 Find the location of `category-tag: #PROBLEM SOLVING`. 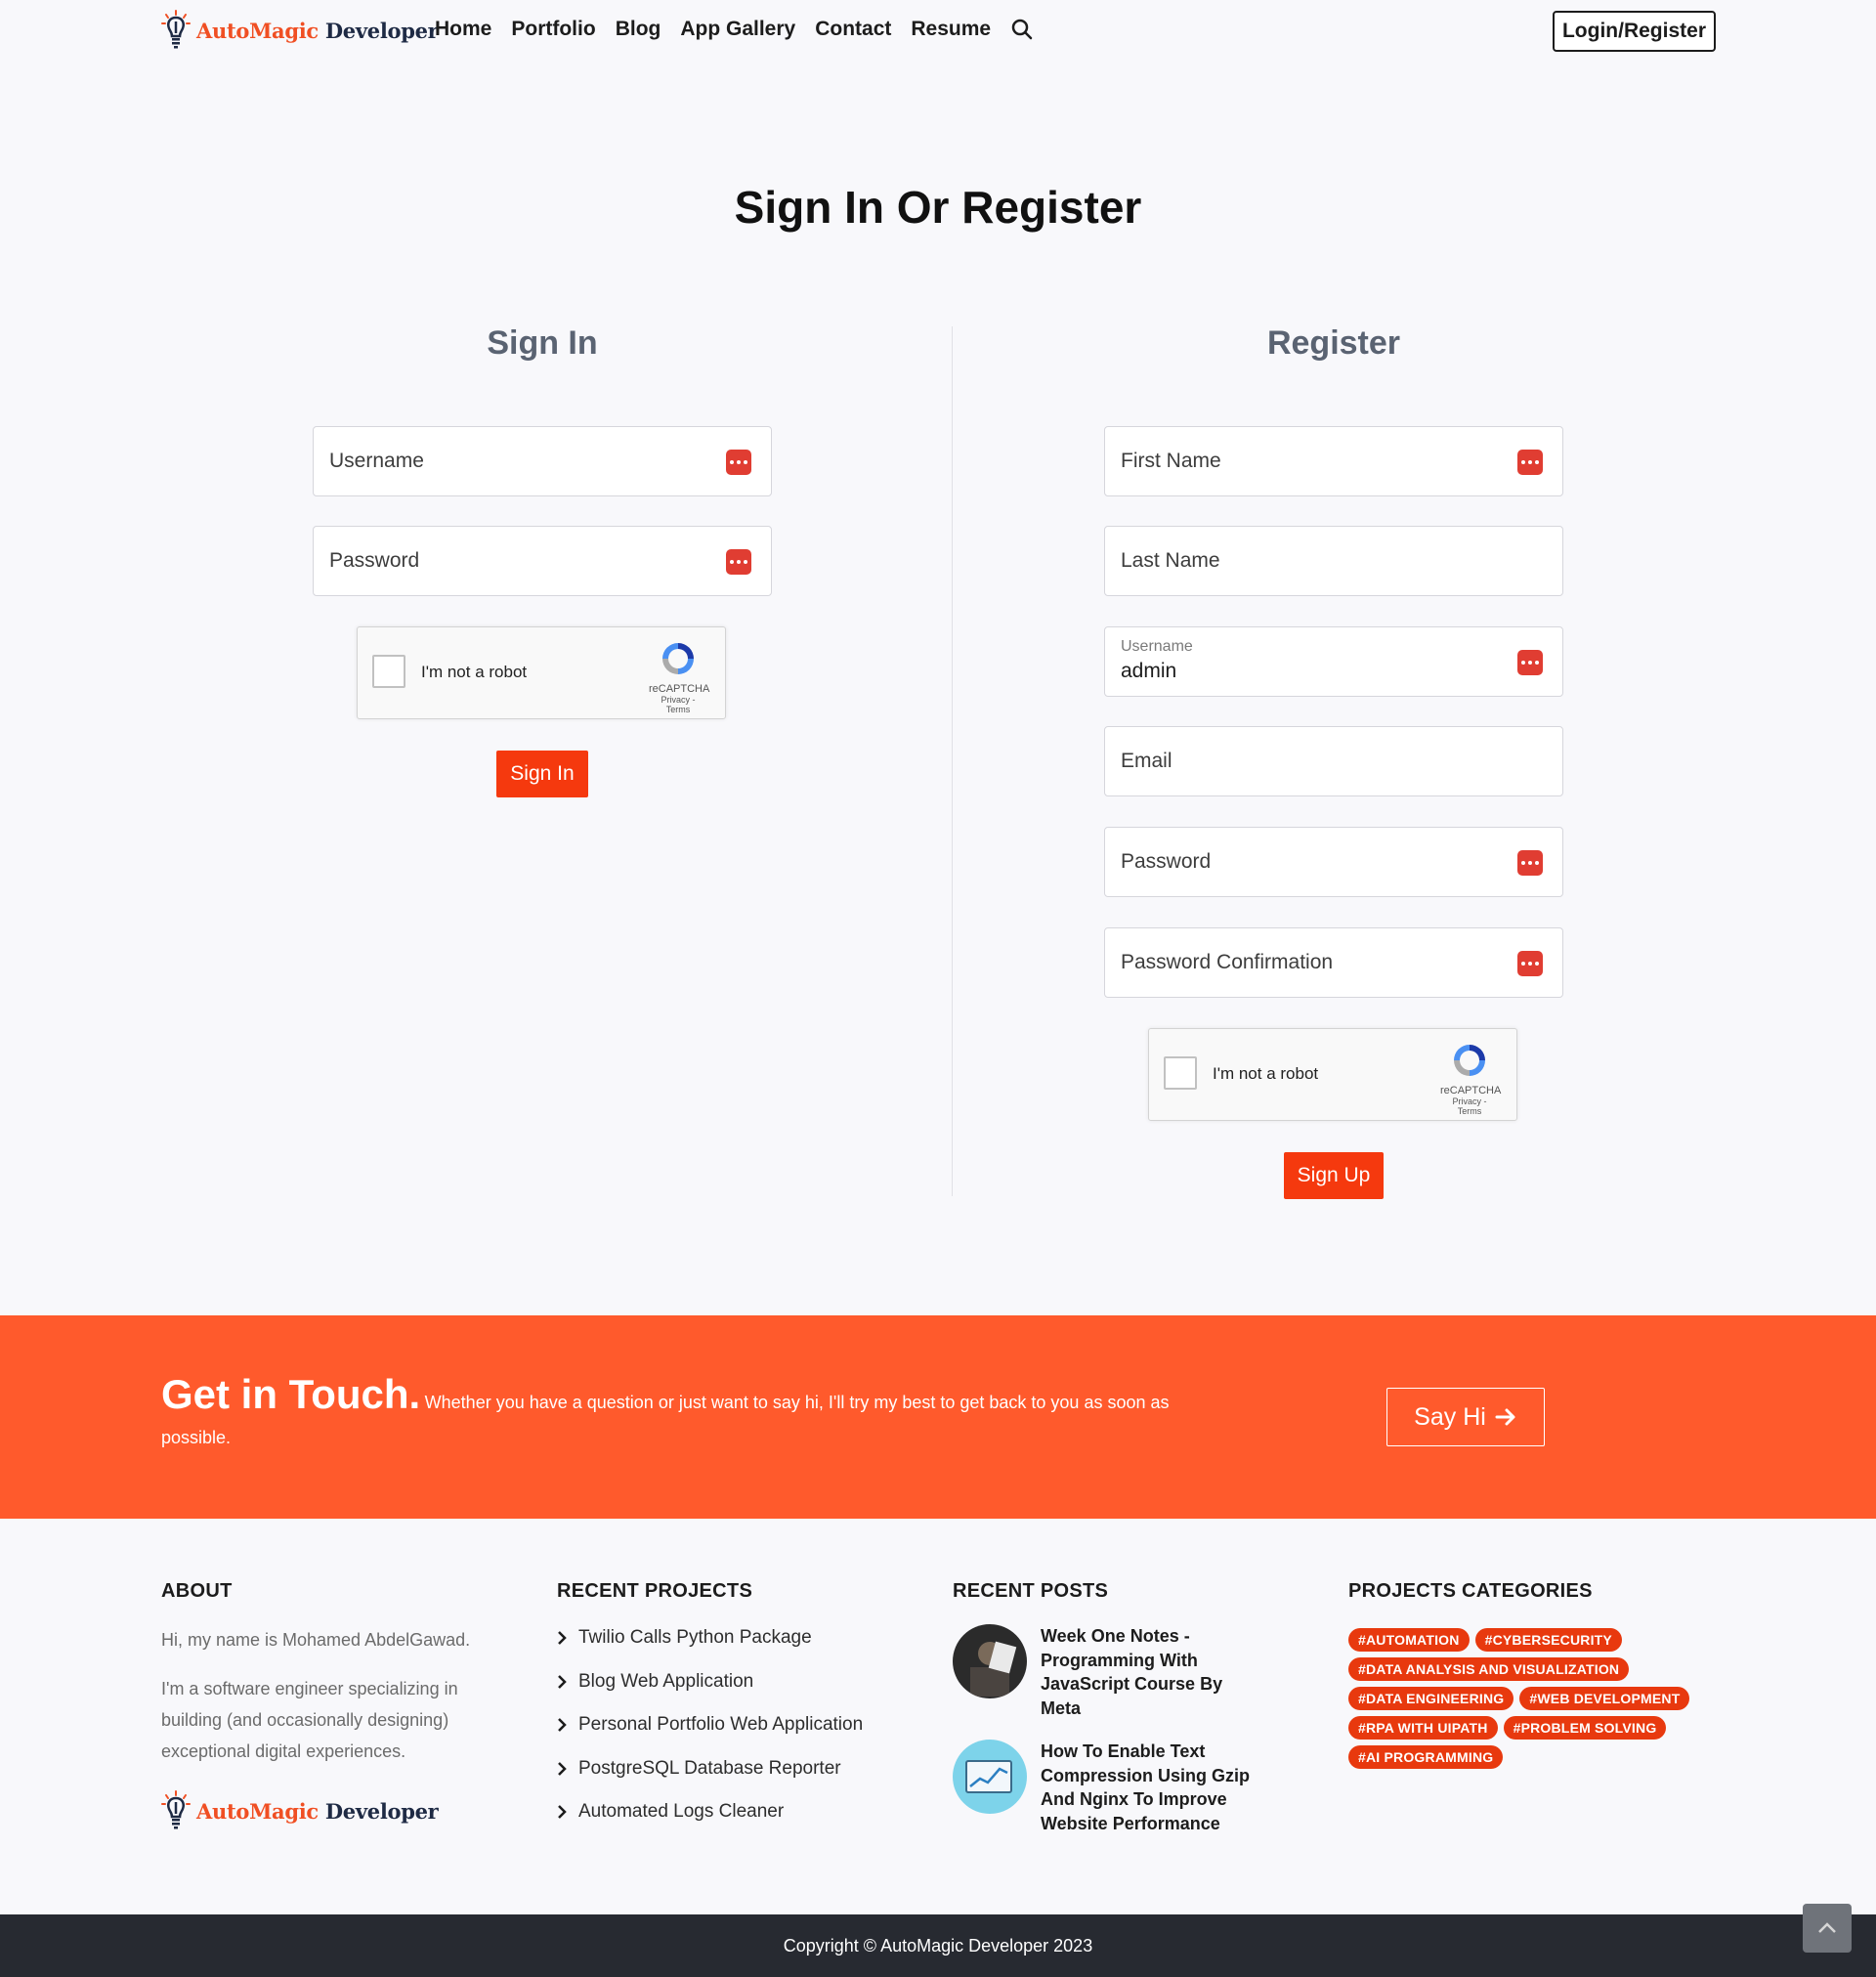

category-tag: #PROBLEM SOLVING is located at coordinates (1585, 1728).